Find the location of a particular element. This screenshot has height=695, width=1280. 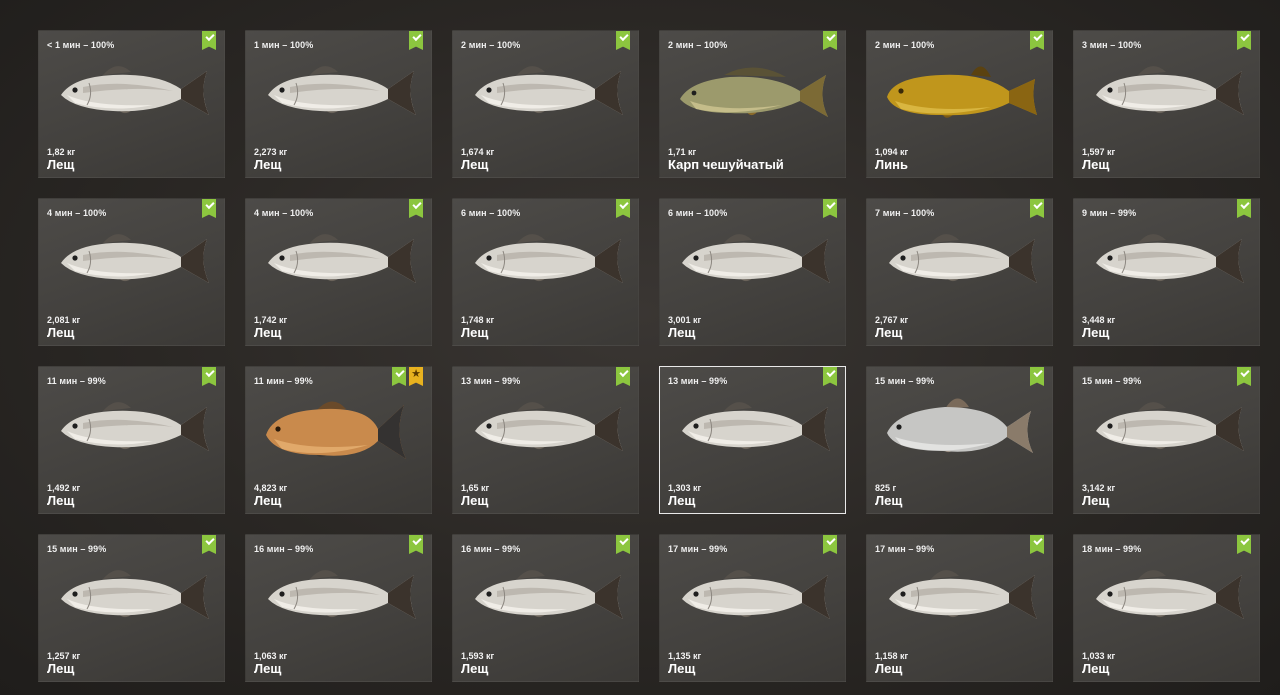

catch-card: 18 мин – 99% 1,033 кг Лещ is located at coordinates (1166, 608).